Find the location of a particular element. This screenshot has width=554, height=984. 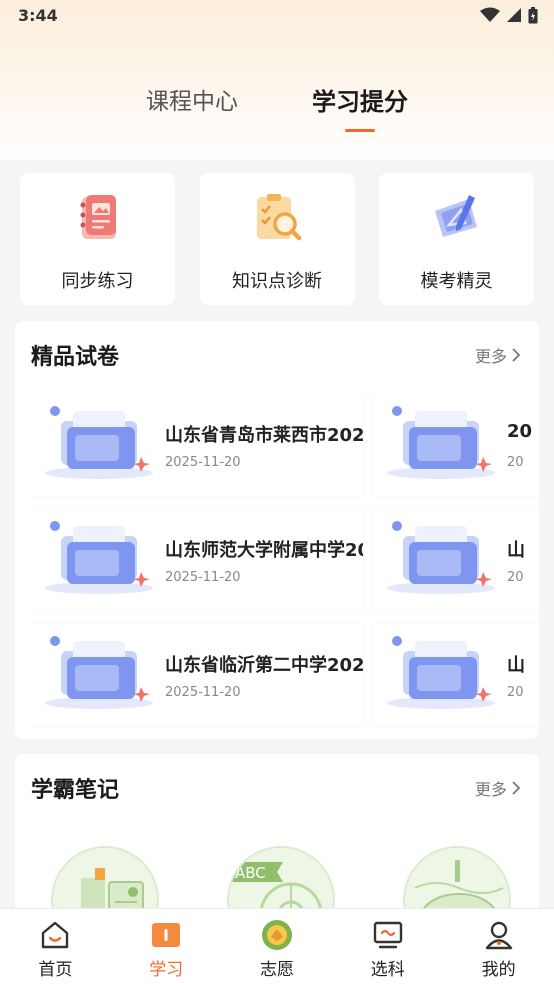

study-notes-more-link: 更多 is located at coordinates (498, 788).